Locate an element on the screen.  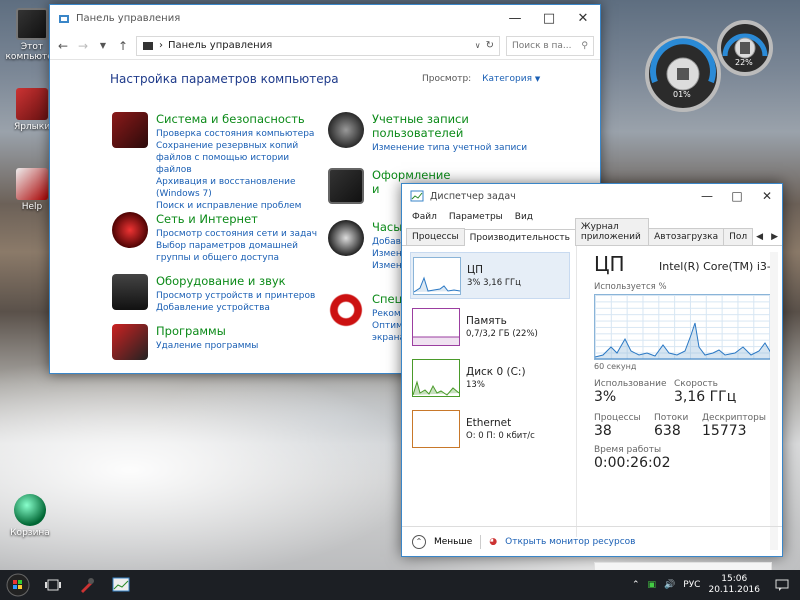
category-link: Просмотр устройств и принтеров is located at coordinates (235, 296).